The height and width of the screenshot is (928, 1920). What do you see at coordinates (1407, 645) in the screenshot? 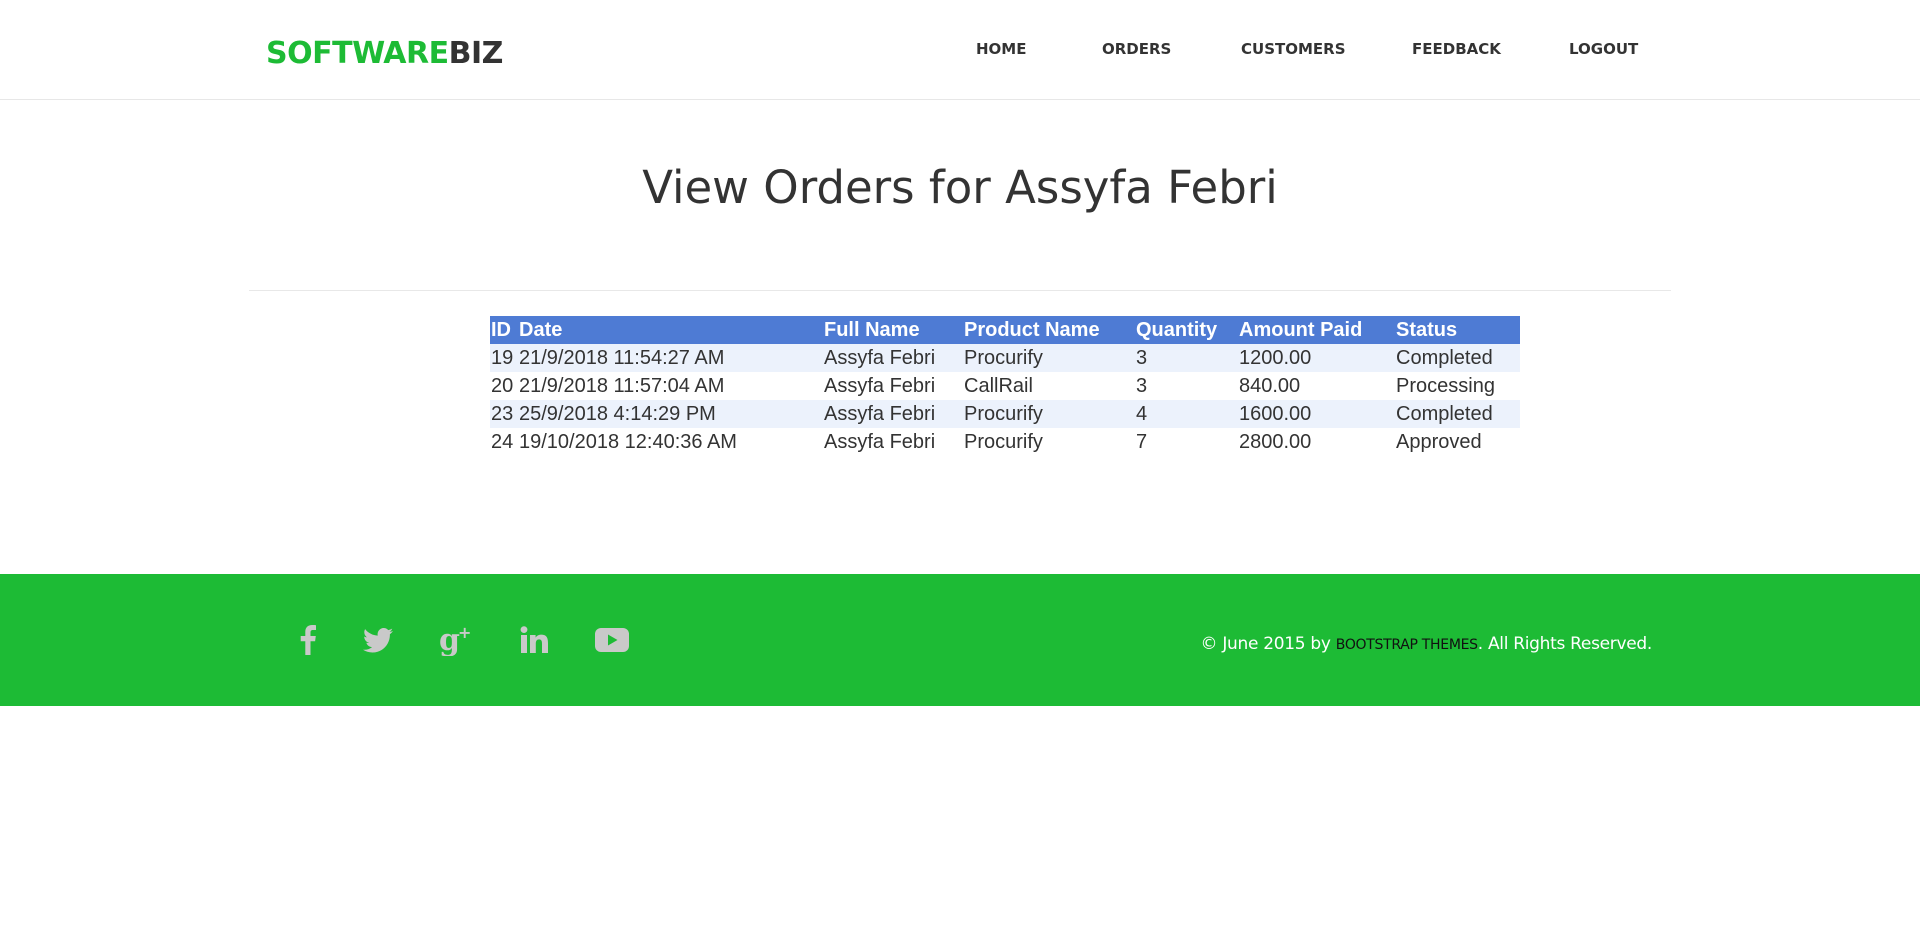
I see `bootstrap-themes-link: BOOTSTRAP THEMES` at bounding box center [1407, 645].